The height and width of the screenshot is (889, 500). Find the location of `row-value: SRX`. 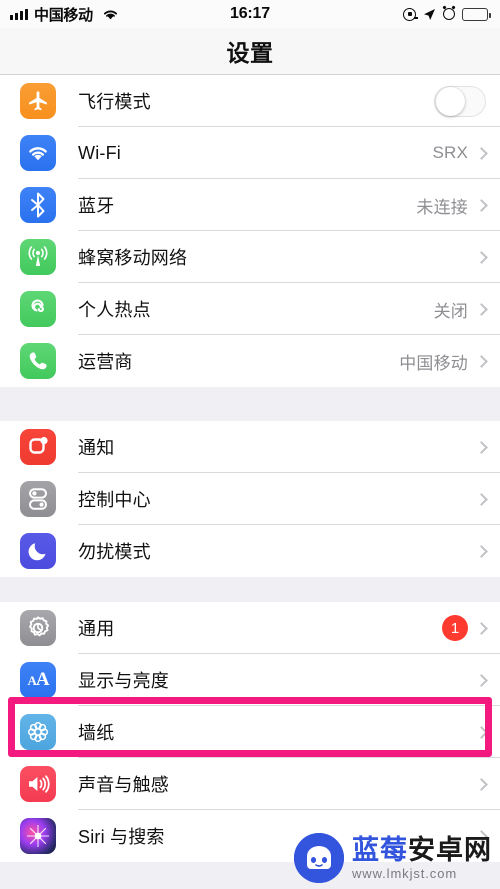

row-value: SRX is located at coordinates (450, 152).